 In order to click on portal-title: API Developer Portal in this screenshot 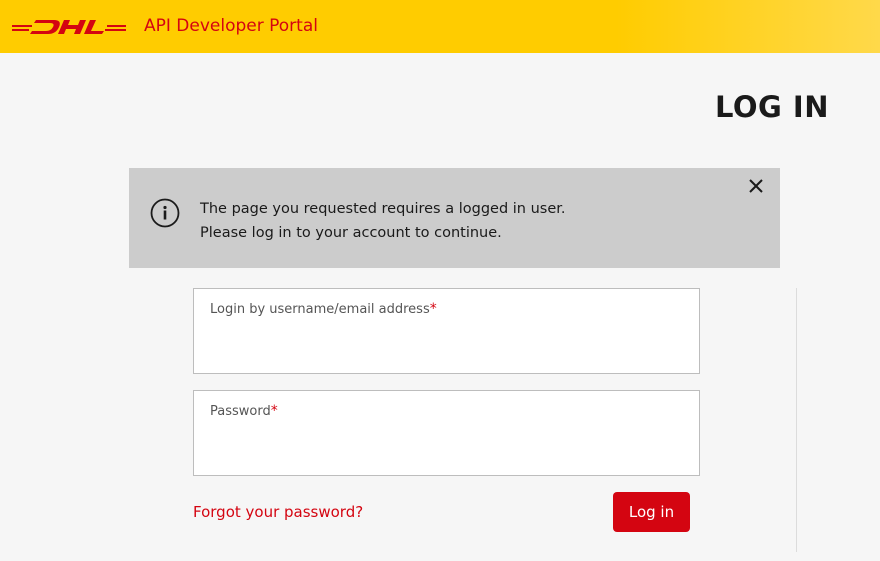, I will do `click(231, 26)`.